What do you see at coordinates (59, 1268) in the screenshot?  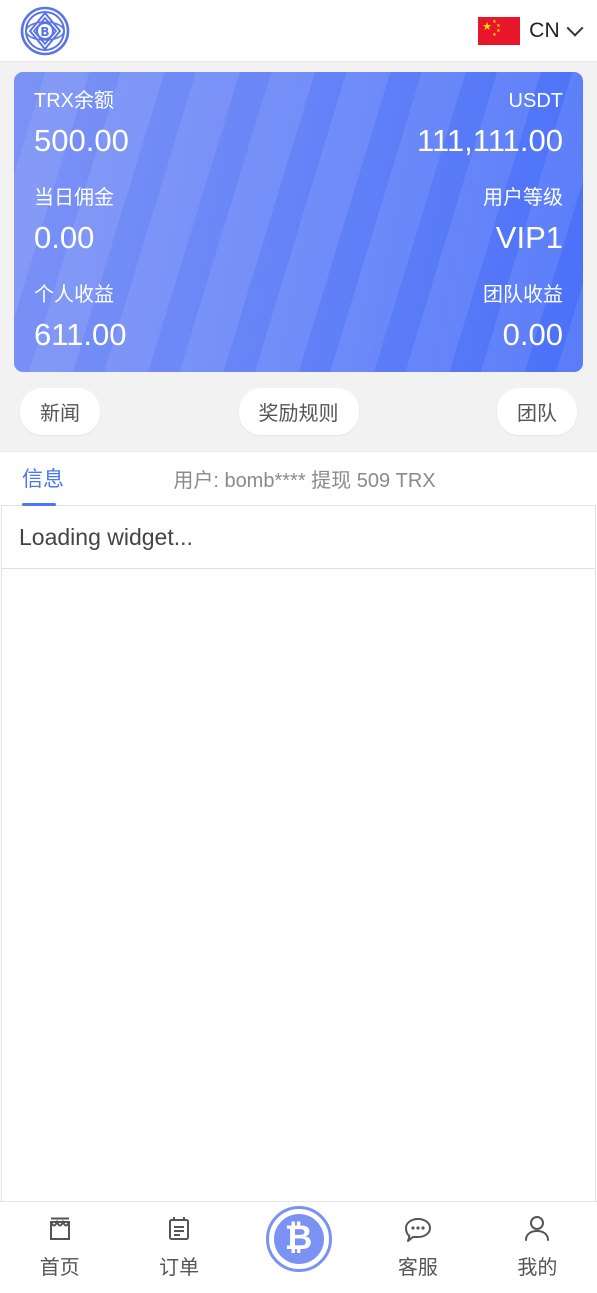 I see `nav-label-home: 首页` at bounding box center [59, 1268].